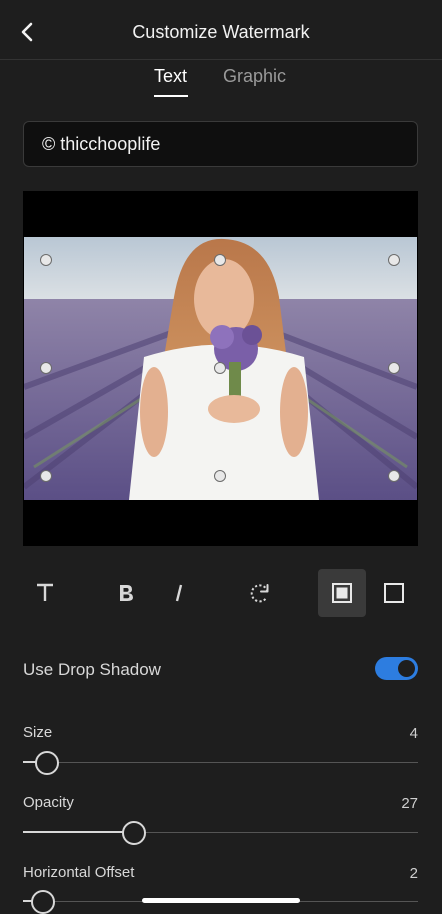  I want to click on outline-box-icon, so click(394, 593).